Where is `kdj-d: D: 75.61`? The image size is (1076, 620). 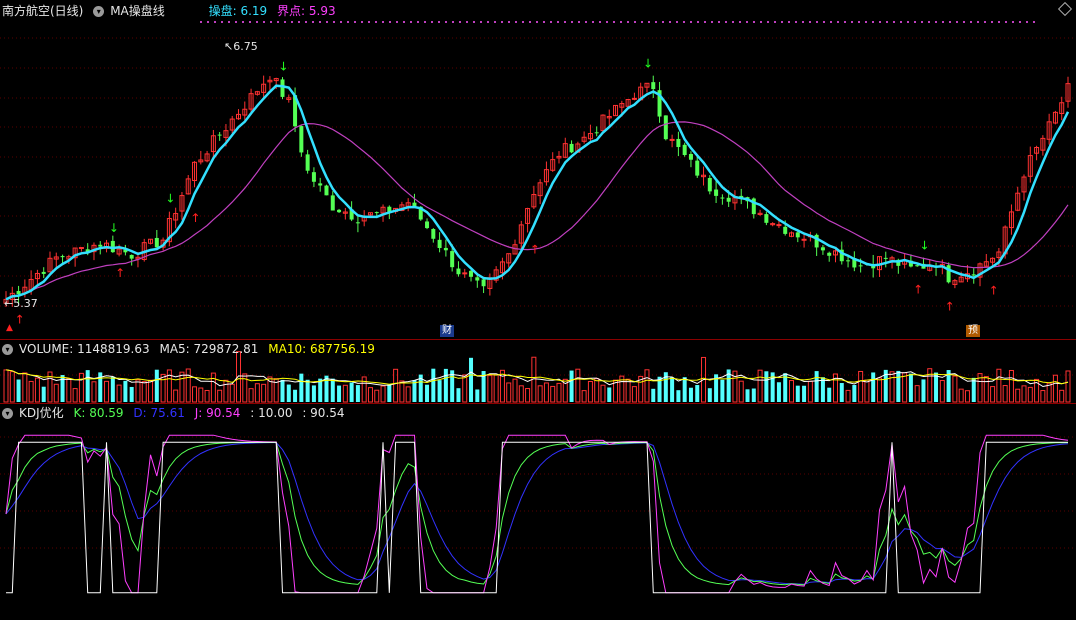
kdj-d: D: 75.61 is located at coordinates (159, 413).